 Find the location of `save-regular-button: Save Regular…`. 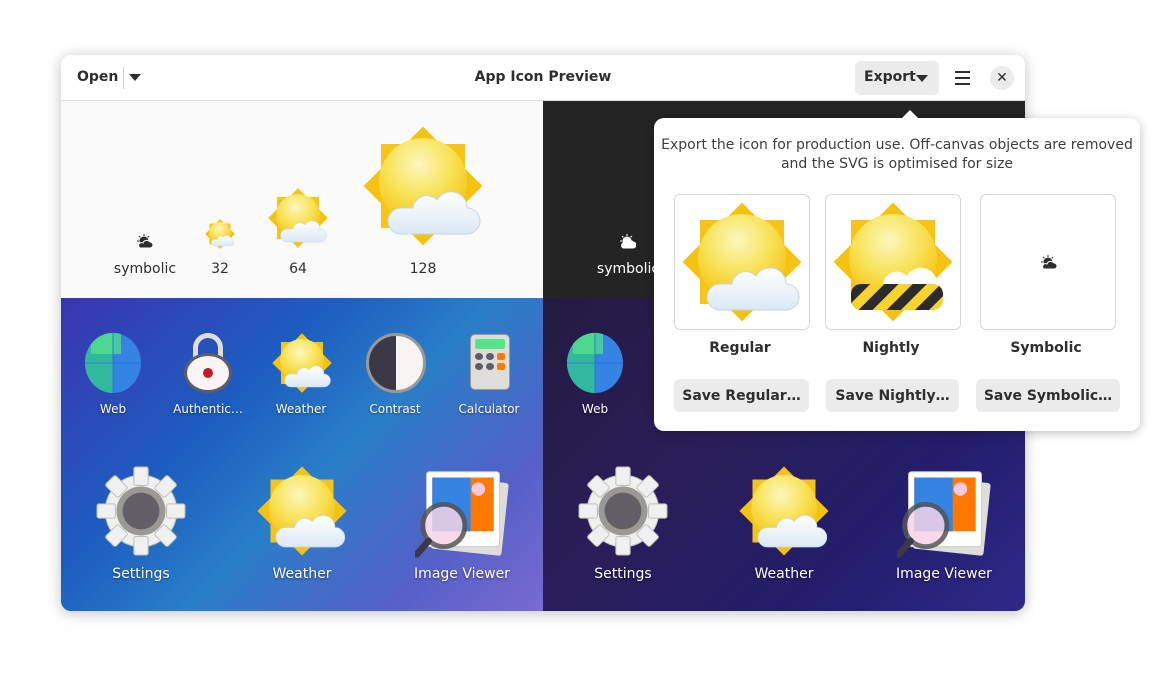

save-regular-button: Save Regular… is located at coordinates (741, 395).